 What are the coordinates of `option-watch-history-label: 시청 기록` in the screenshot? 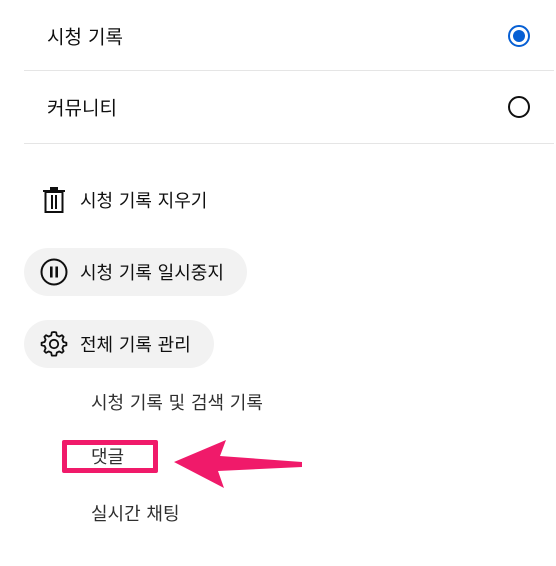 It's located at (85, 37).